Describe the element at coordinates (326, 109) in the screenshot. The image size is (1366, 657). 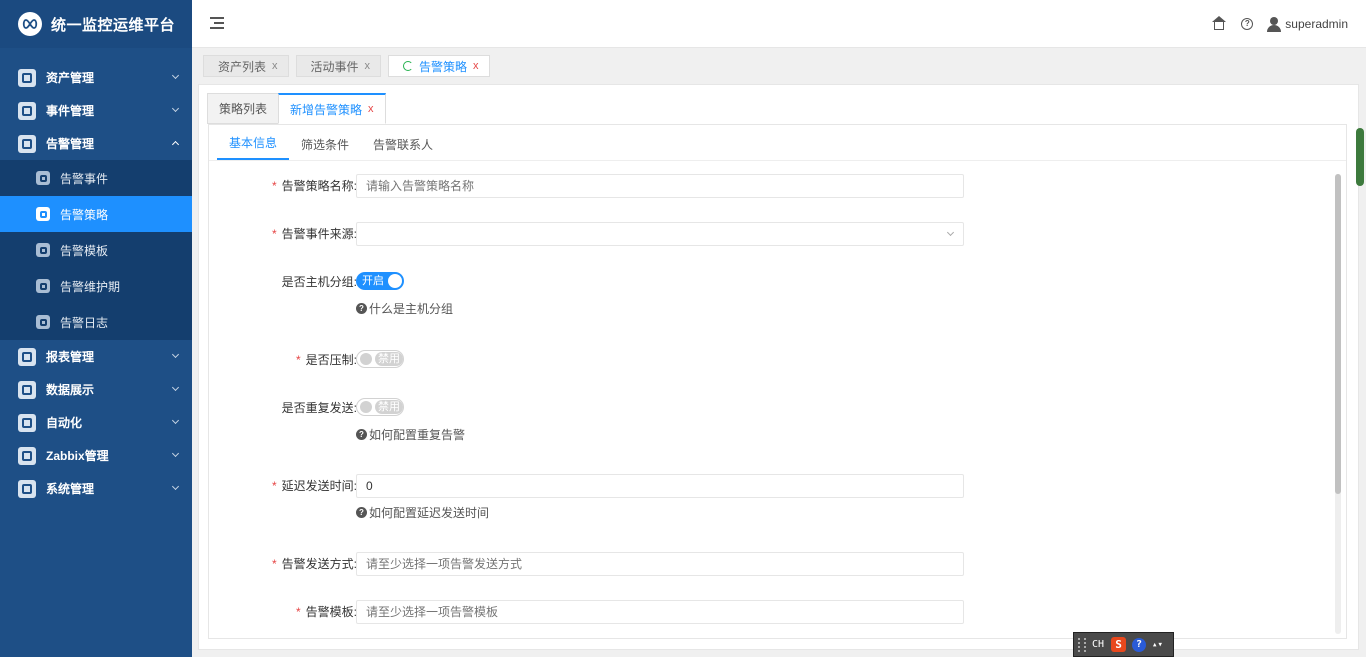
I see `tab-label: 新增告警策略` at that location.